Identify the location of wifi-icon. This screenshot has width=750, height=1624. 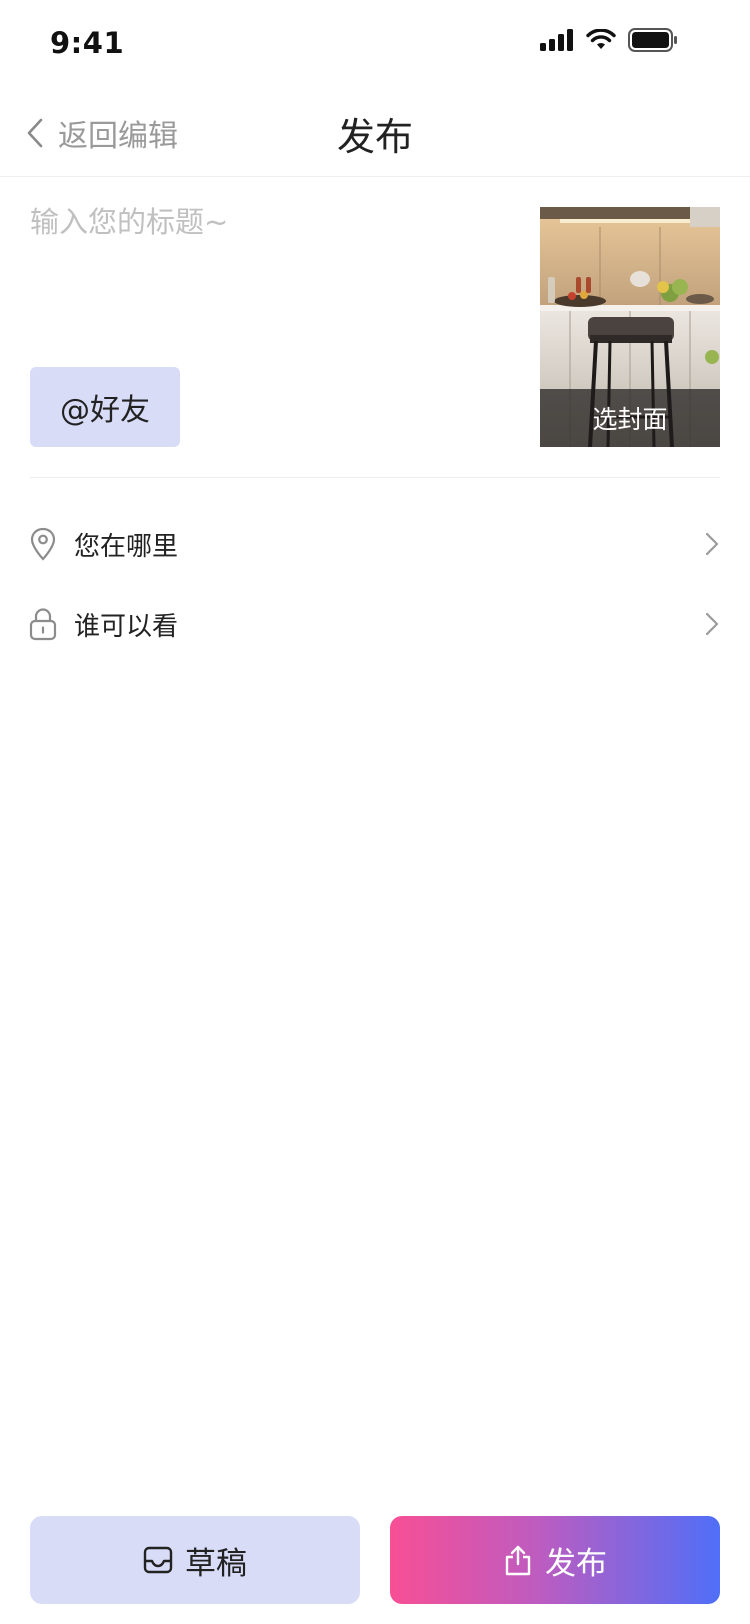
(601, 39).